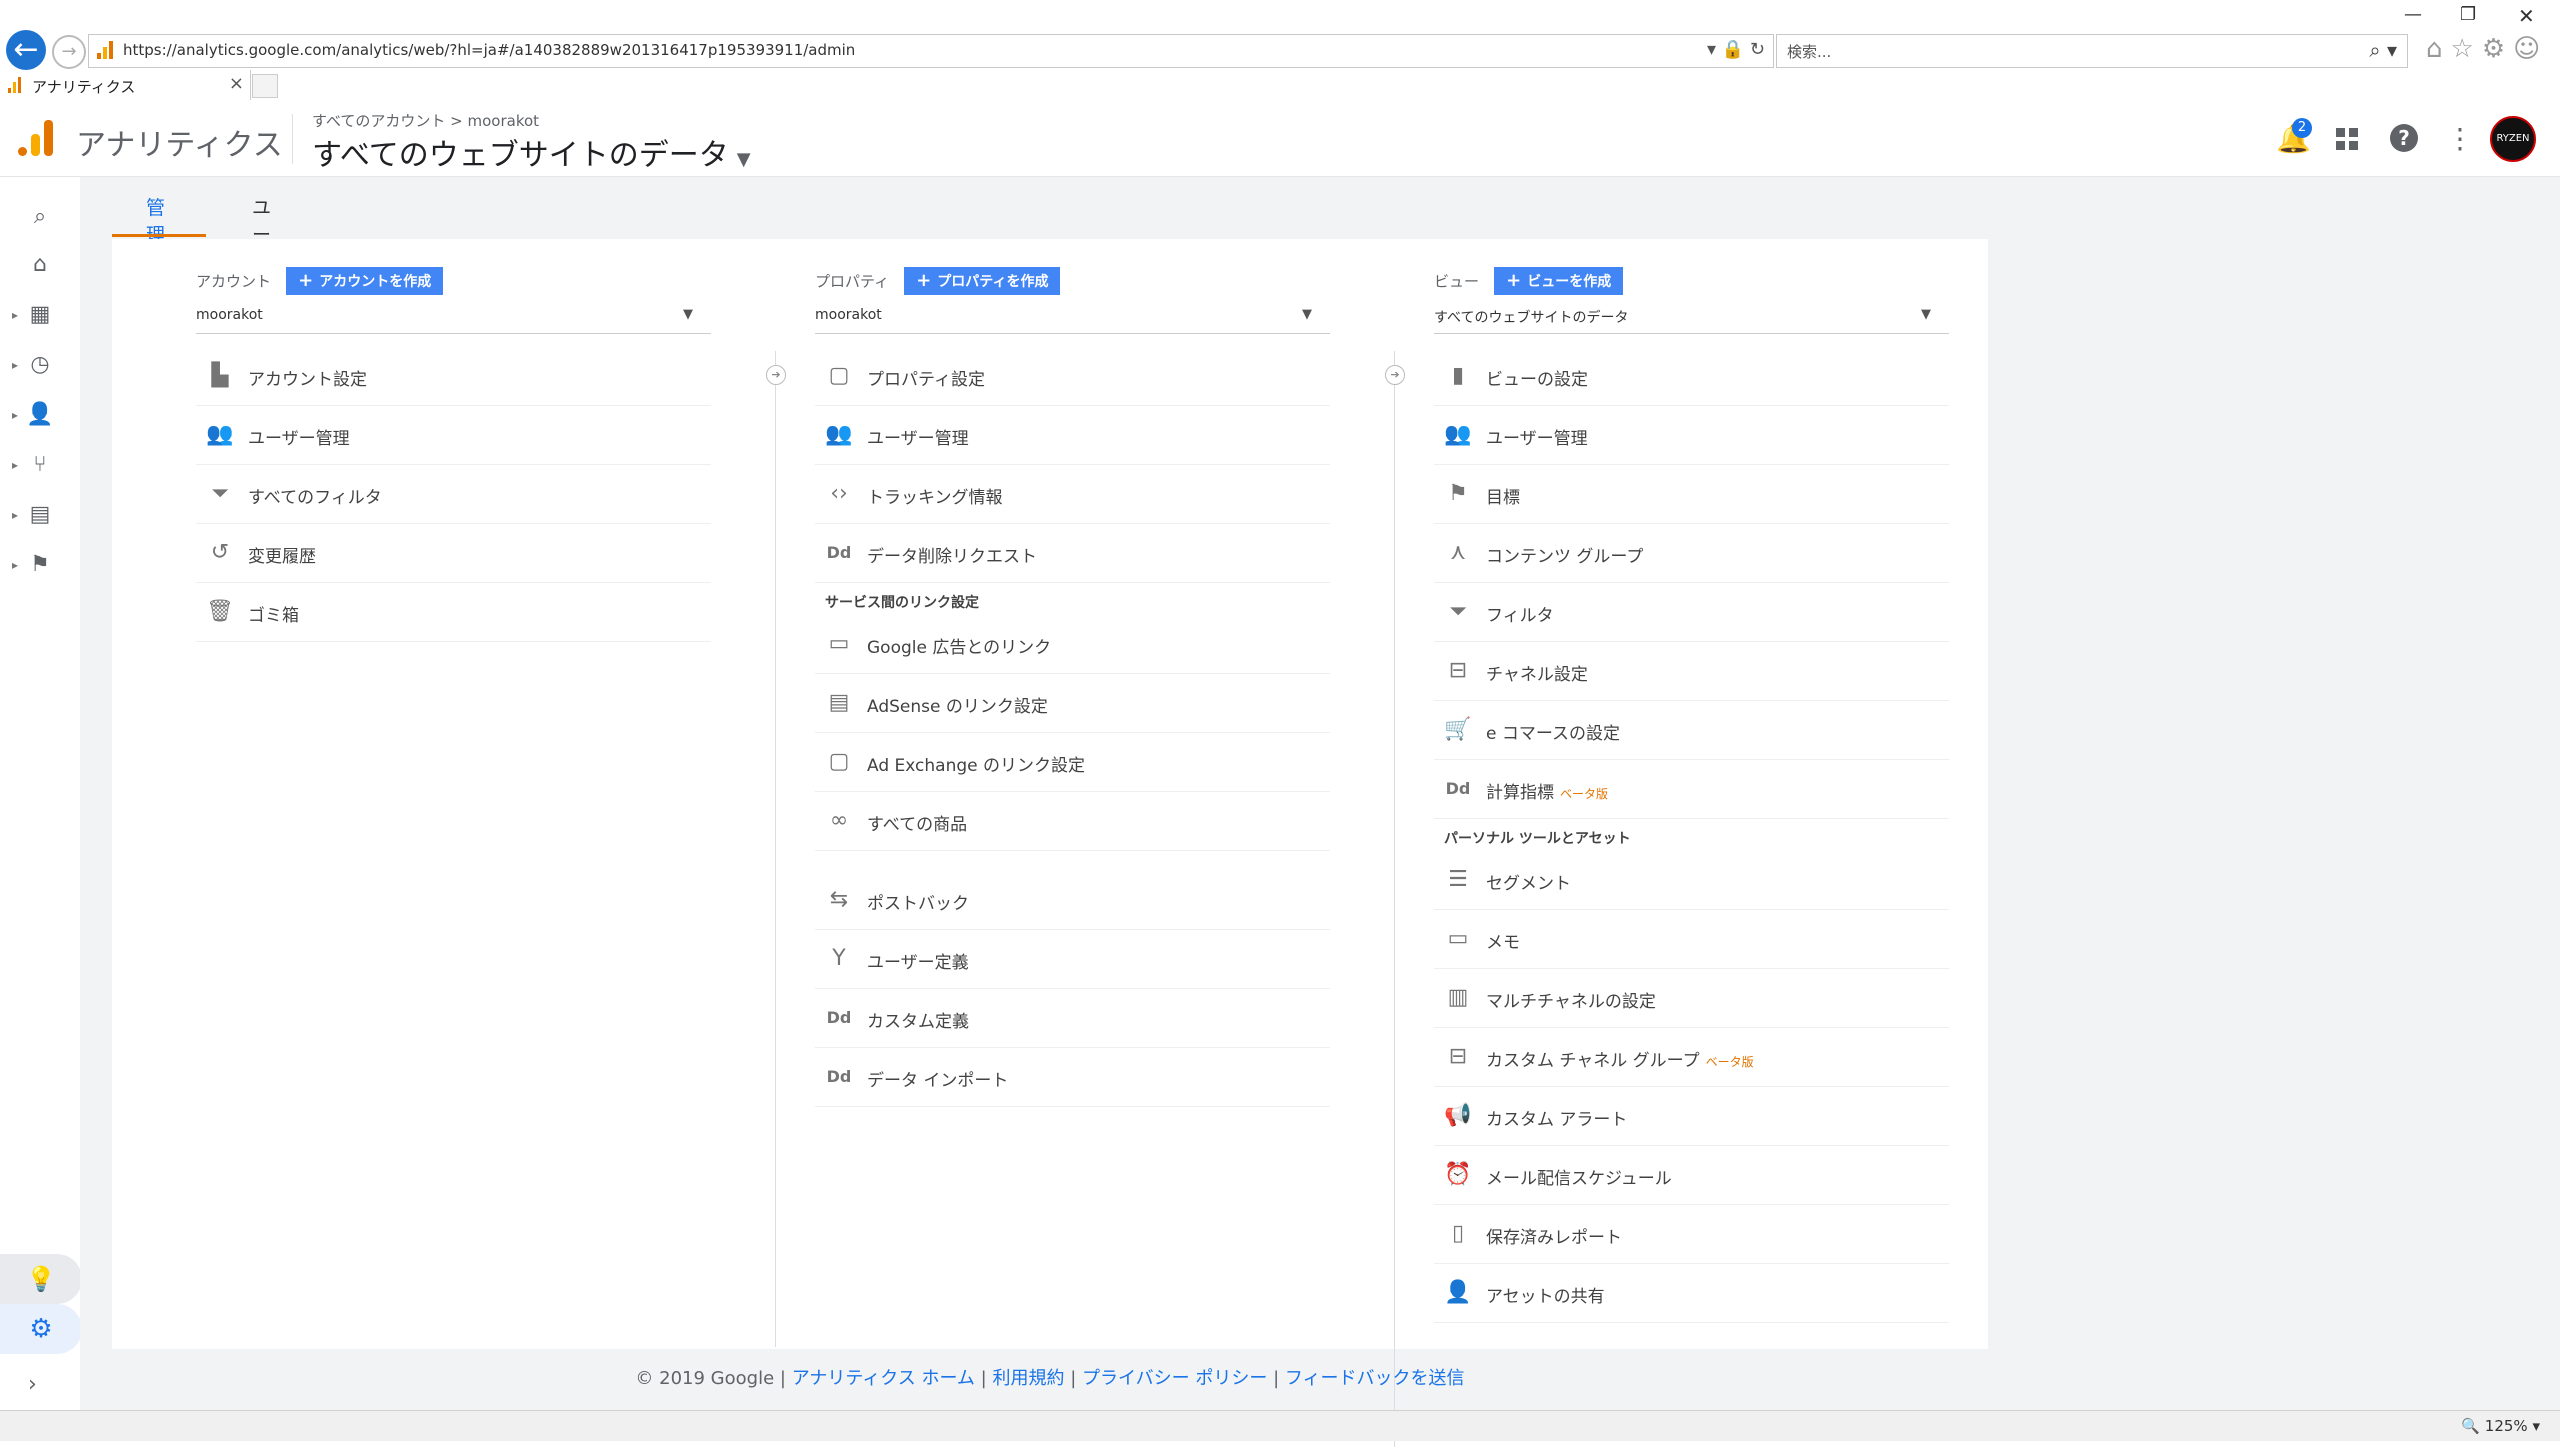 This screenshot has width=2560, height=1447. I want to click on person-icon: ▸ 👤, so click(40, 415).